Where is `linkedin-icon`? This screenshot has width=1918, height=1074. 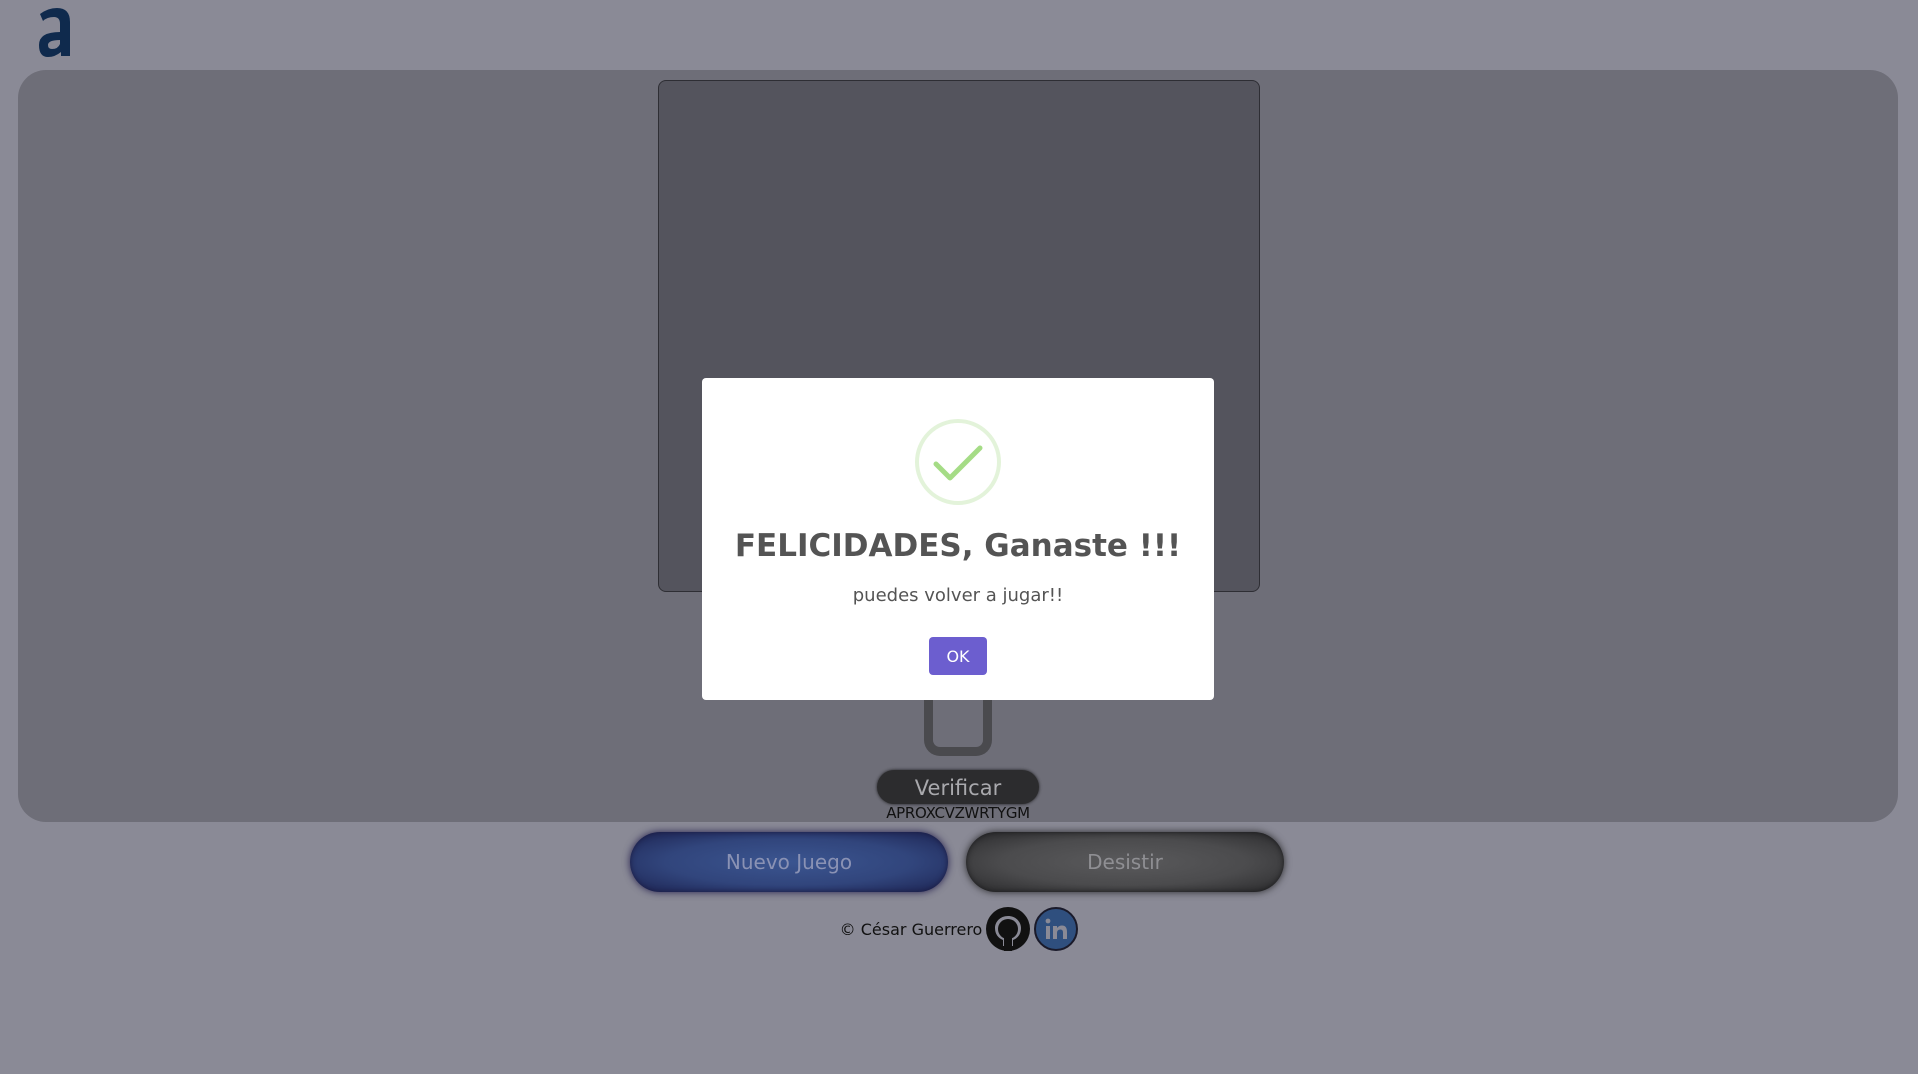
linkedin-icon is located at coordinates (1056, 929).